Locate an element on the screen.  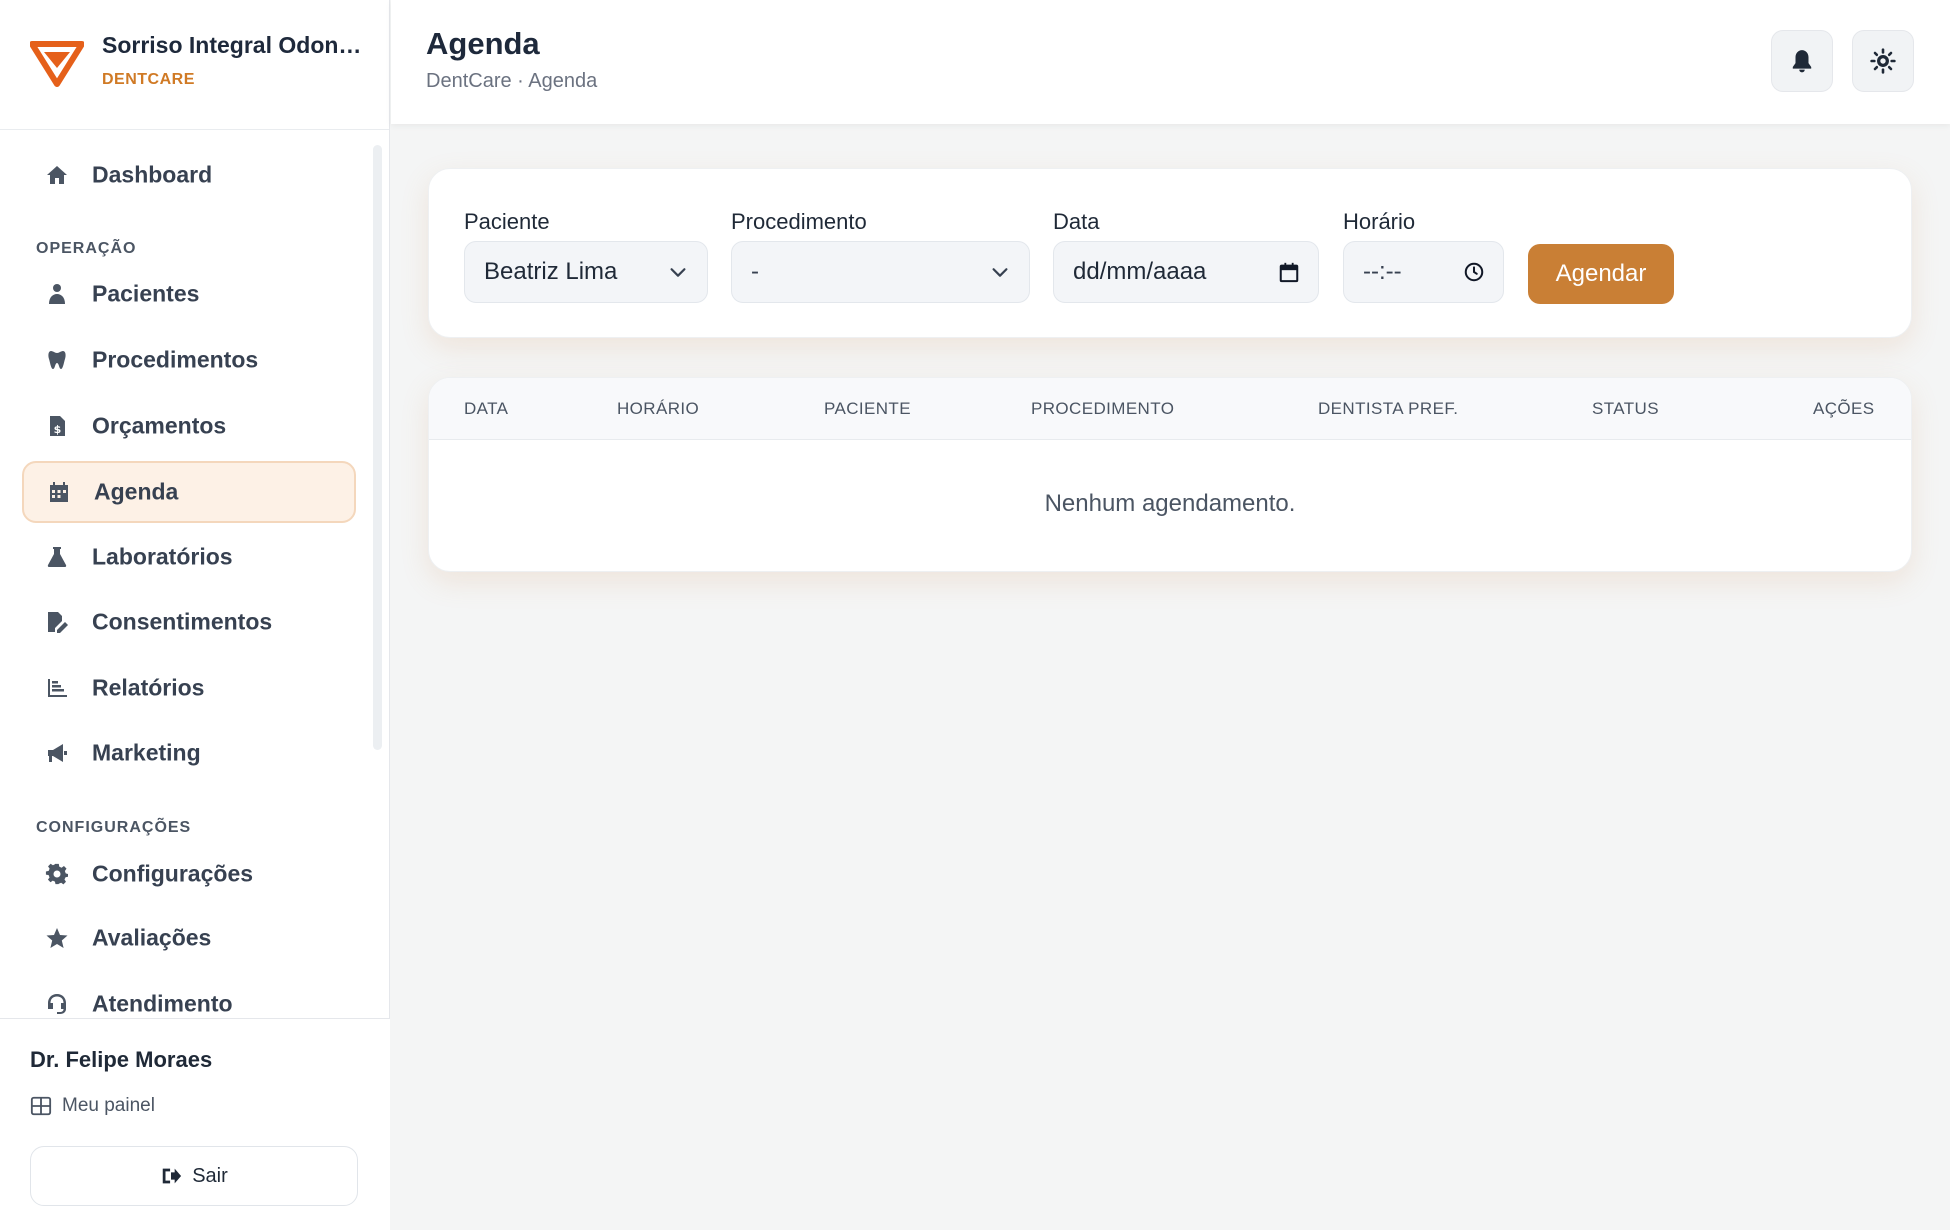
sidebar-item-atendimento: Atendimento is located at coordinates (189, 995).